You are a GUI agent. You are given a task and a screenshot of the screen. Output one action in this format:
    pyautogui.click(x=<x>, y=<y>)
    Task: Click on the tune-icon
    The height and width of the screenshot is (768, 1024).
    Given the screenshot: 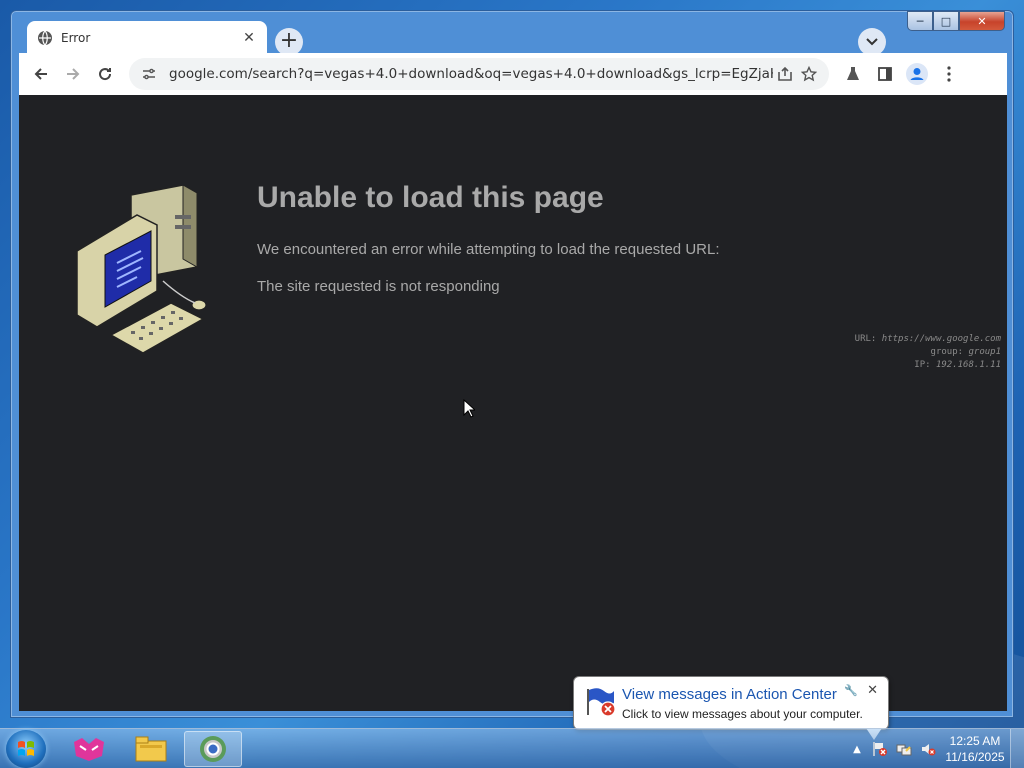 What is the action you would take?
    pyautogui.click(x=149, y=74)
    